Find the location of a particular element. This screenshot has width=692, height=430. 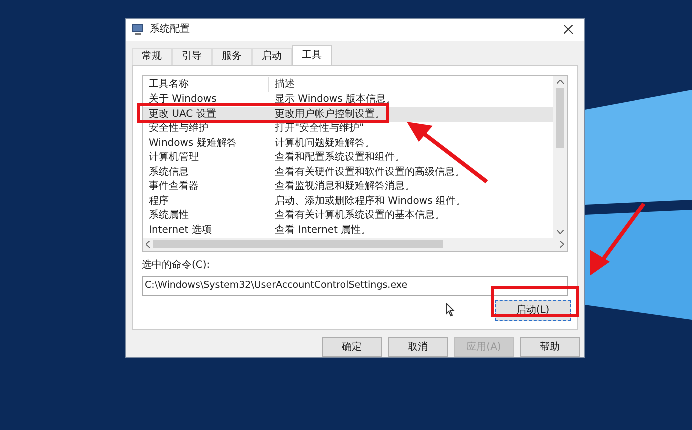

vertical-scrollbar is located at coordinates (560, 157).